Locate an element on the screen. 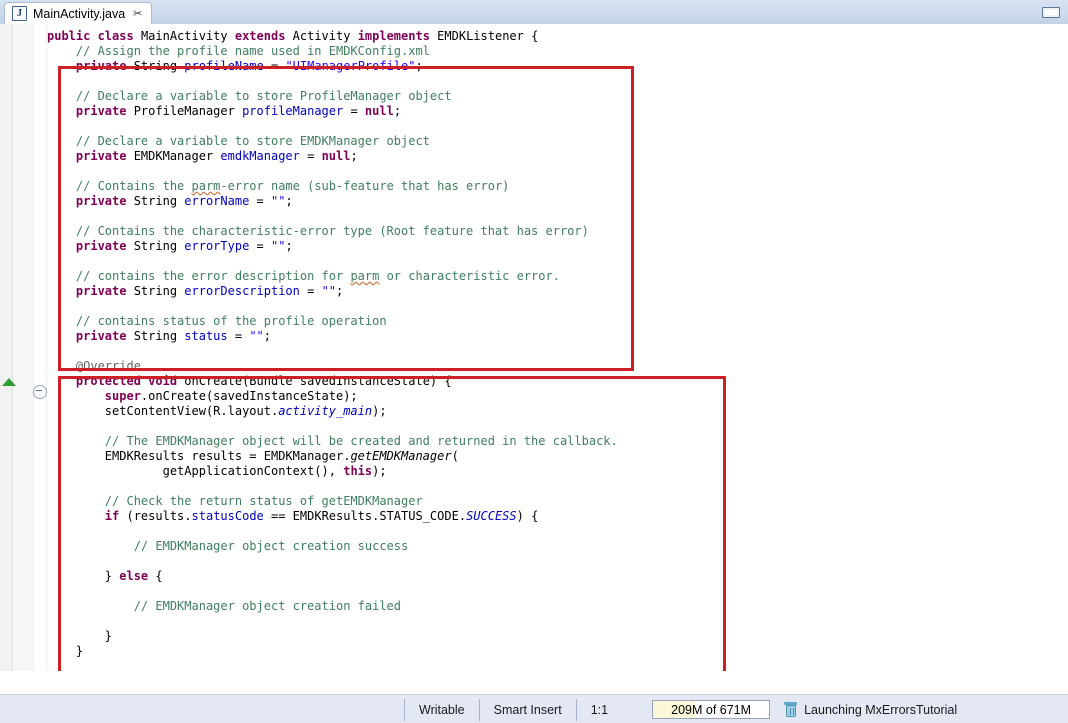 Image resolution: width=1068 pixels, height=723 pixels. code-token: (results. is located at coordinates (159, 516).